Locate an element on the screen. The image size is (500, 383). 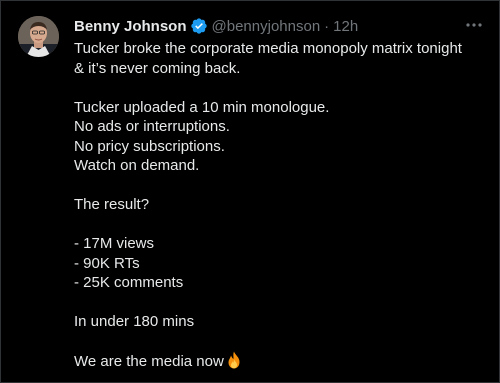
verified-badge-icon is located at coordinates (199, 26).